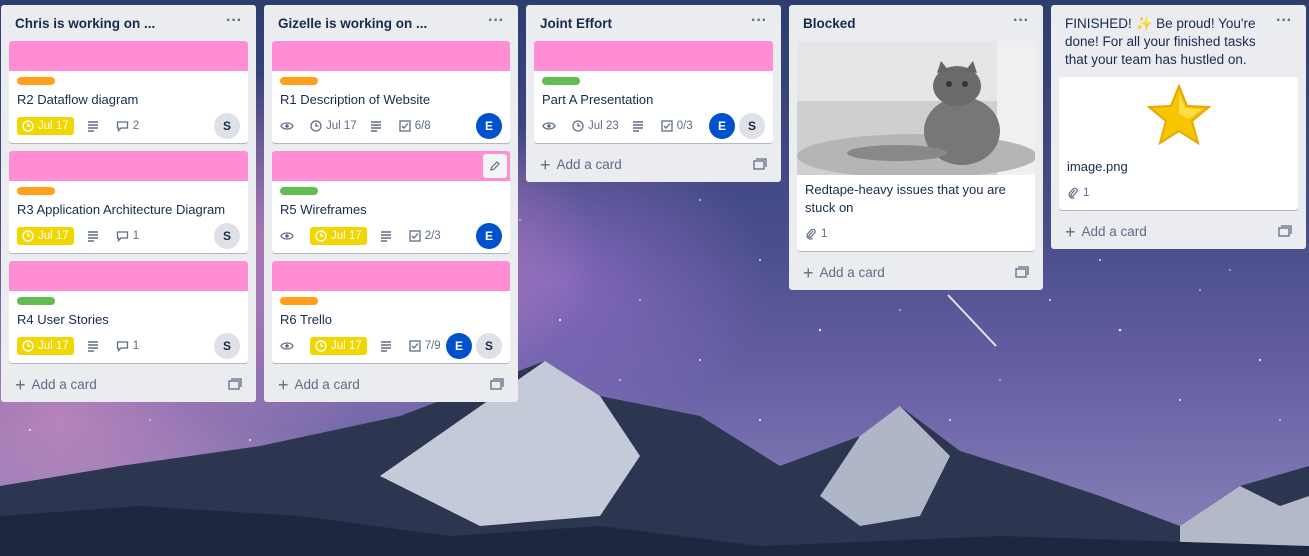 The height and width of the screenshot is (556, 1309). What do you see at coordinates (425, 236) in the screenshot?
I see `checklist-badge: 2/3` at bounding box center [425, 236].